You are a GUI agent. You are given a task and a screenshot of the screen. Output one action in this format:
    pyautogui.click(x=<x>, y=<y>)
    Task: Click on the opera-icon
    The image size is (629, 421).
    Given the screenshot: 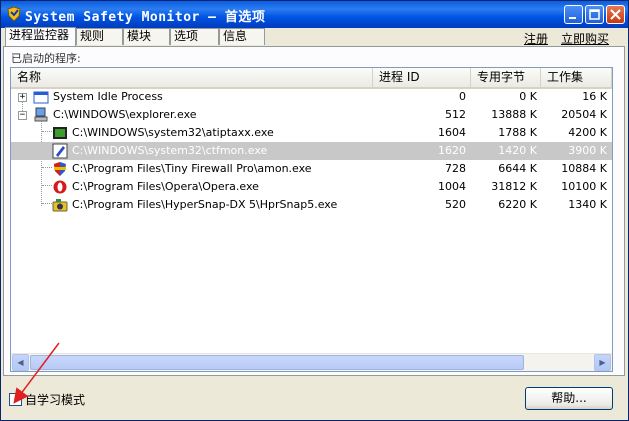 What is the action you would take?
    pyautogui.click(x=60, y=187)
    